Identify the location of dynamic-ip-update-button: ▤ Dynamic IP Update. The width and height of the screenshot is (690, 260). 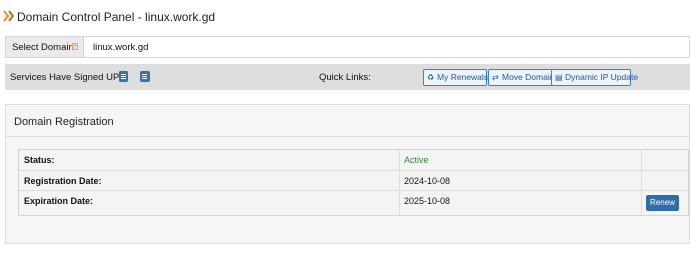
(594, 77).